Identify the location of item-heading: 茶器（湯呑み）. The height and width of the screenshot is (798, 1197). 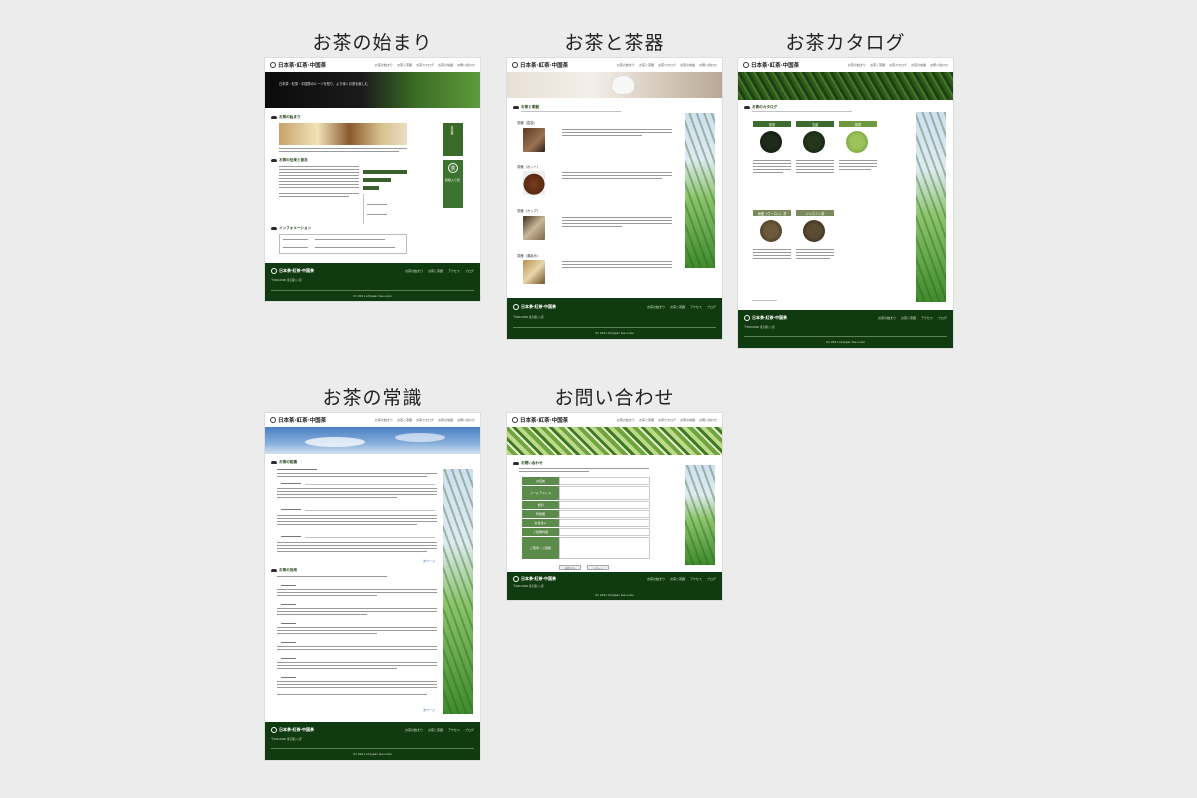
(529, 256).